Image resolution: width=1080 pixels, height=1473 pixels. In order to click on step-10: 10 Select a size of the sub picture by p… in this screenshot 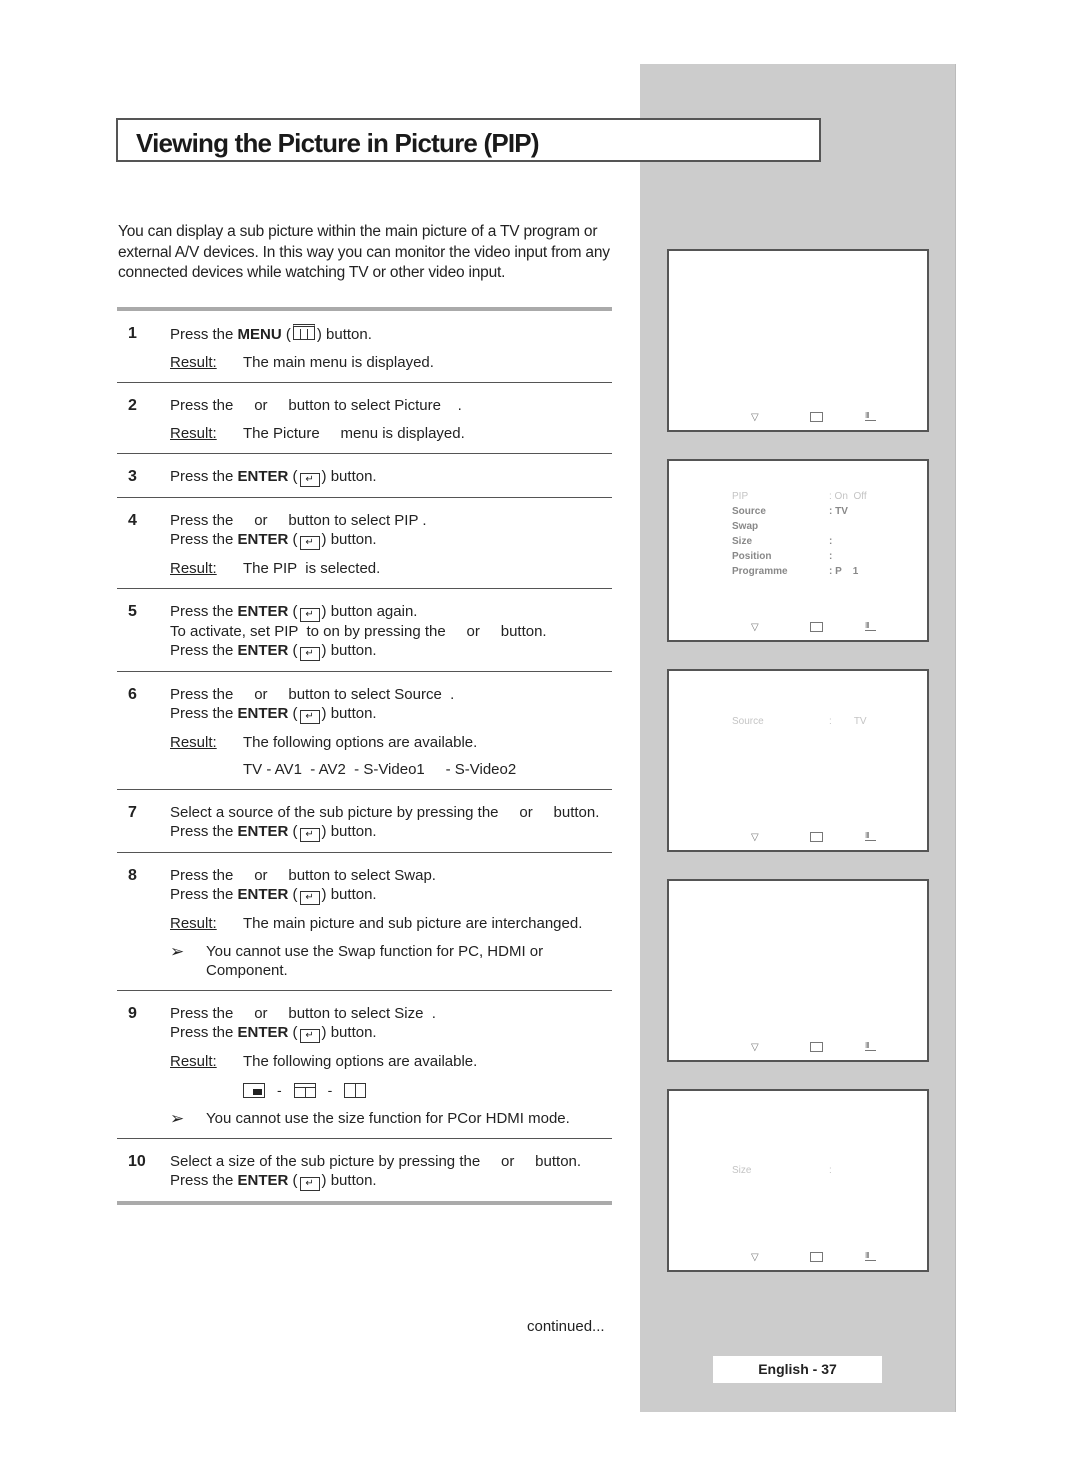, I will do `click(364, 1172)`.